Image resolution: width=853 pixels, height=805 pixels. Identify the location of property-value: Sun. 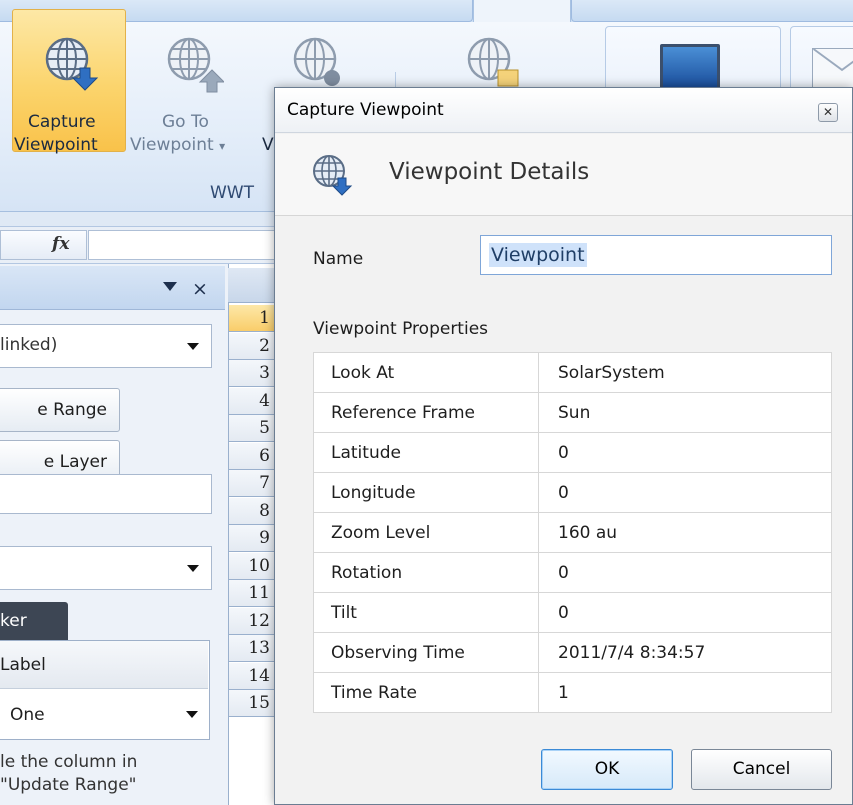
(685, 412).